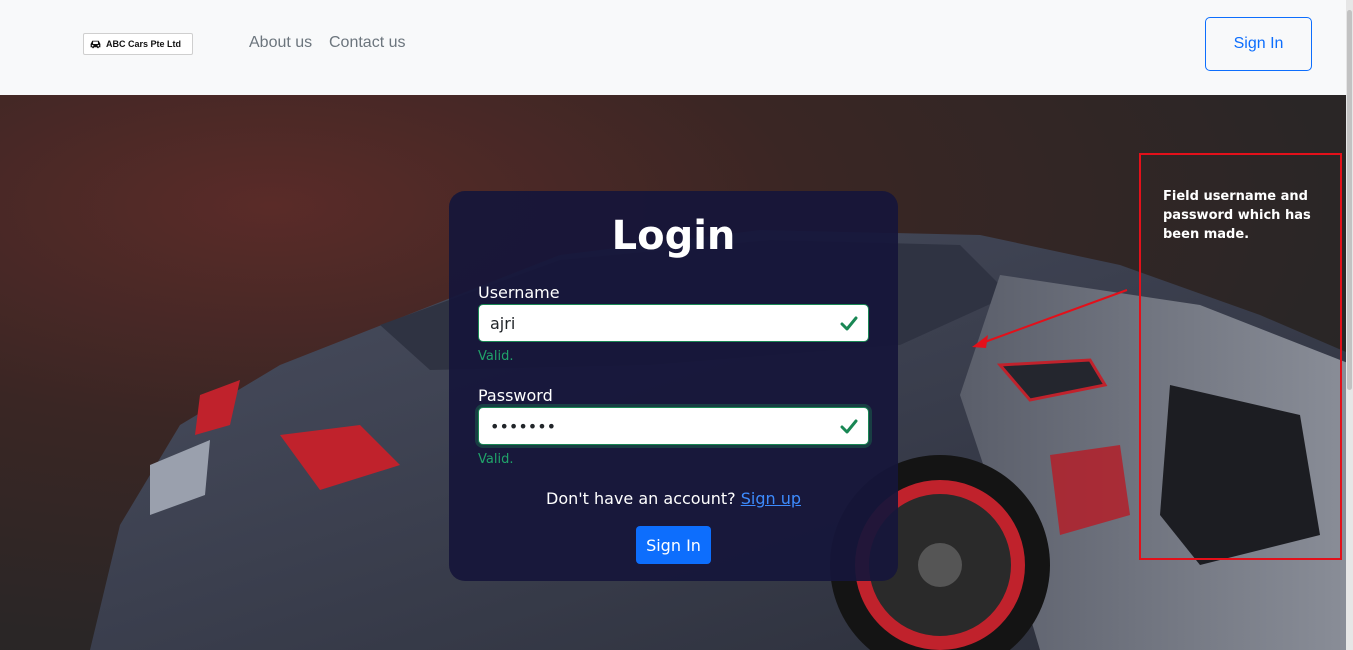 The image size is (1353, 650). I want to click on page-scrollbar, so click(1349, 325).